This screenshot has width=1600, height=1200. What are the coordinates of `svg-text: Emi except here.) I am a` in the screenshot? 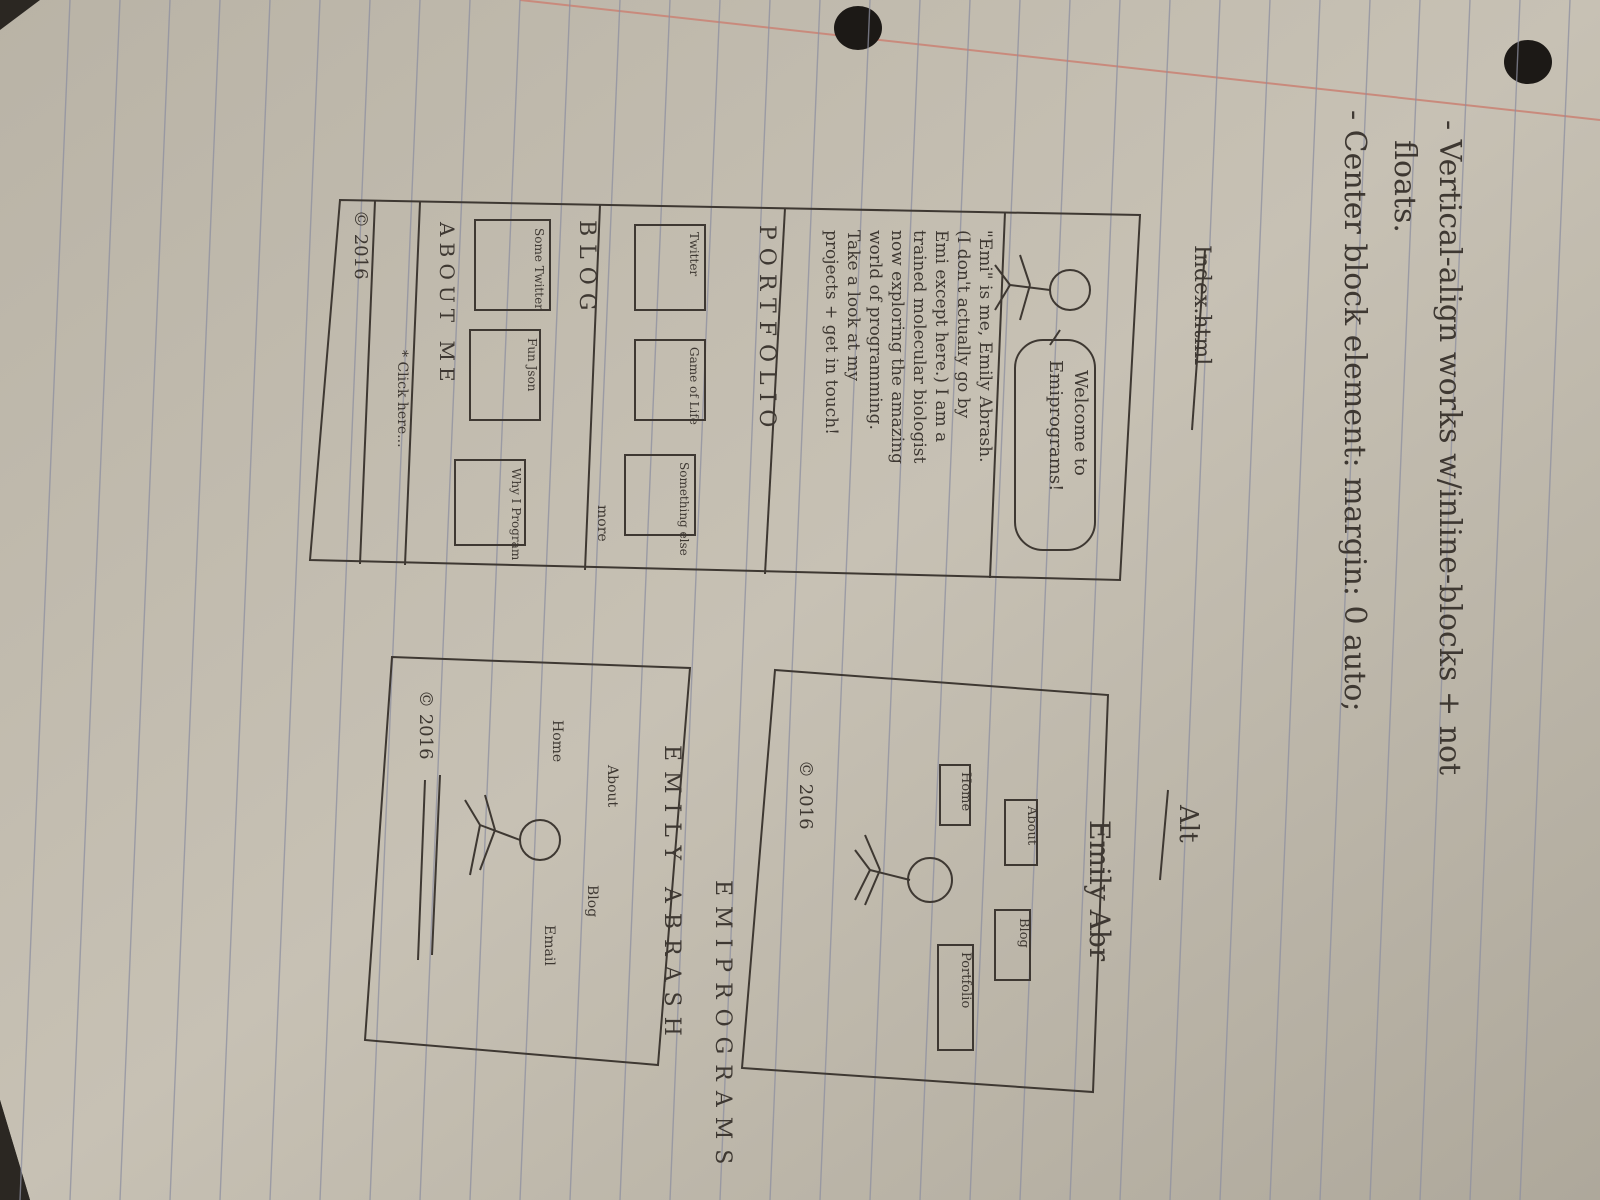 It's located at (941, 336).